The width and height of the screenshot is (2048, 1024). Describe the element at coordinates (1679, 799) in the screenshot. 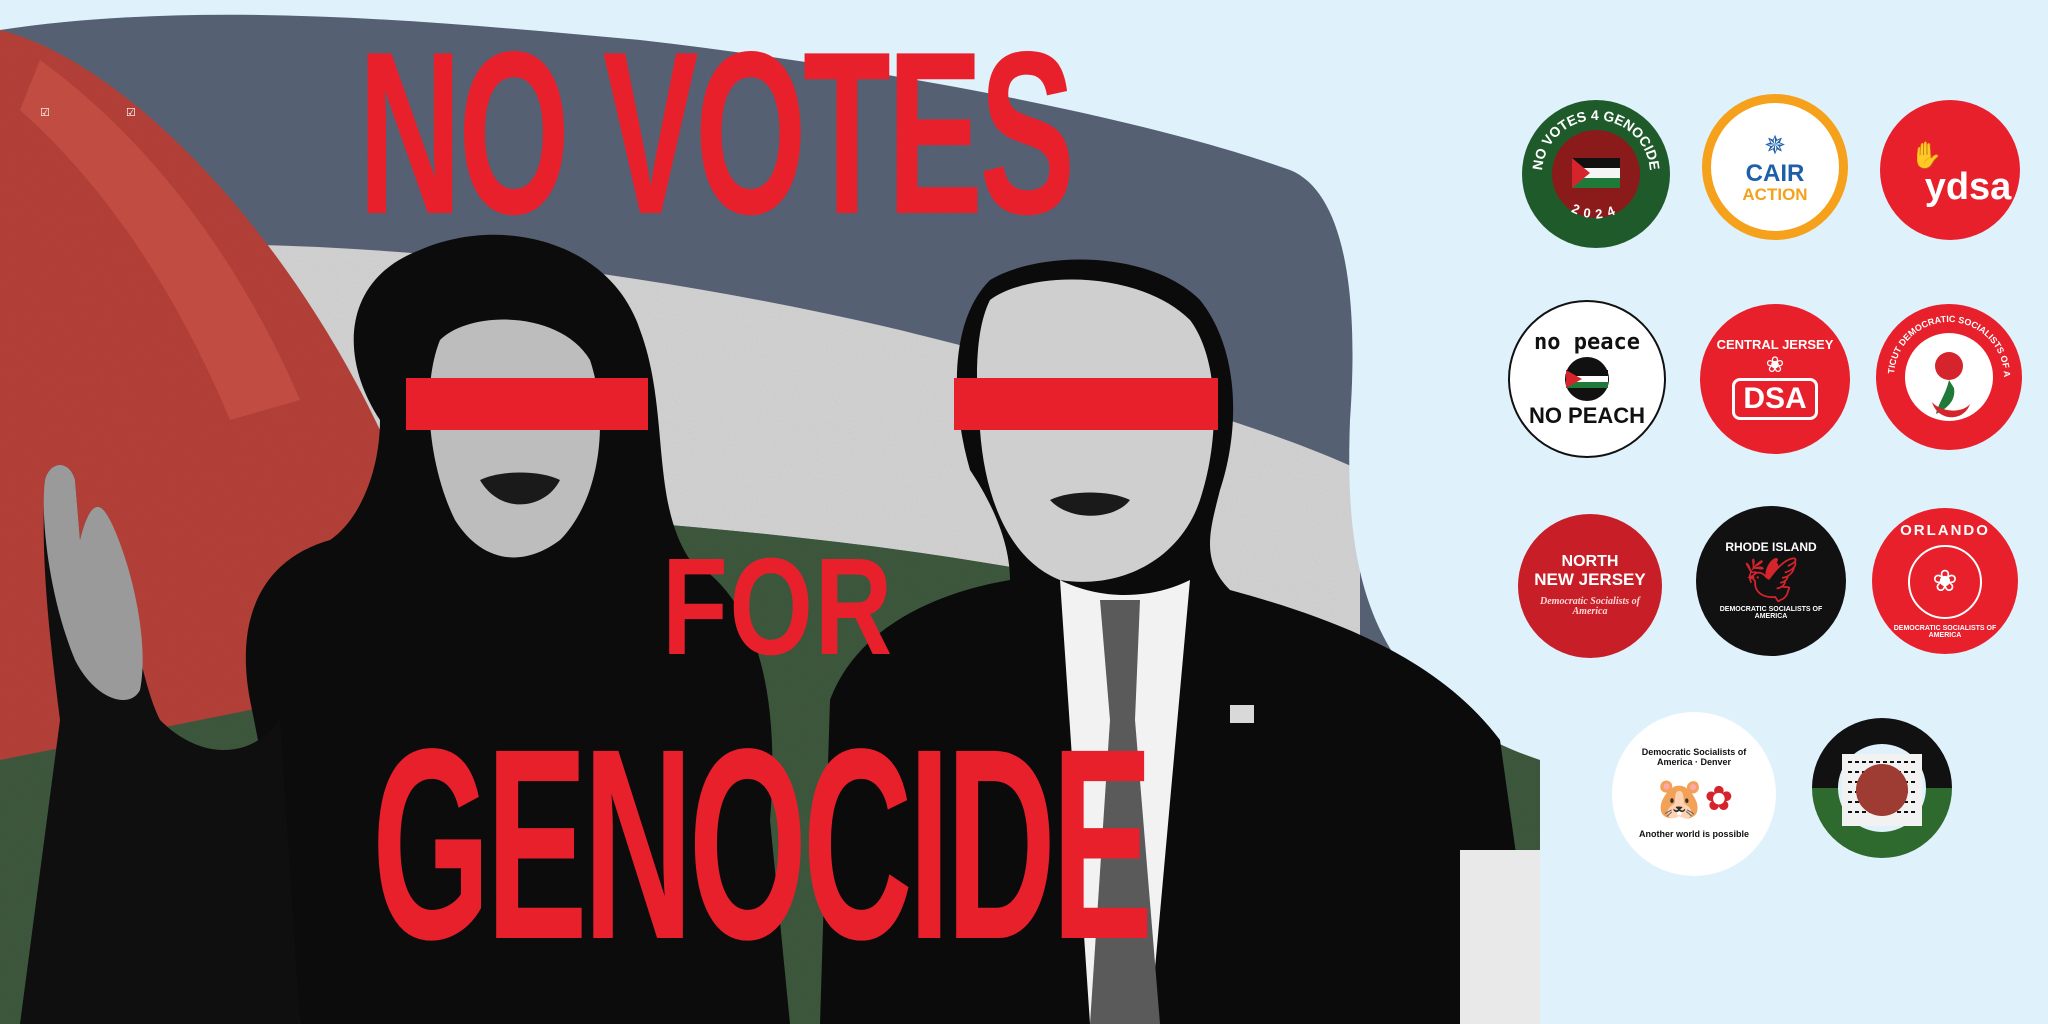

I see `hamster-icon: 🐹` at that location.